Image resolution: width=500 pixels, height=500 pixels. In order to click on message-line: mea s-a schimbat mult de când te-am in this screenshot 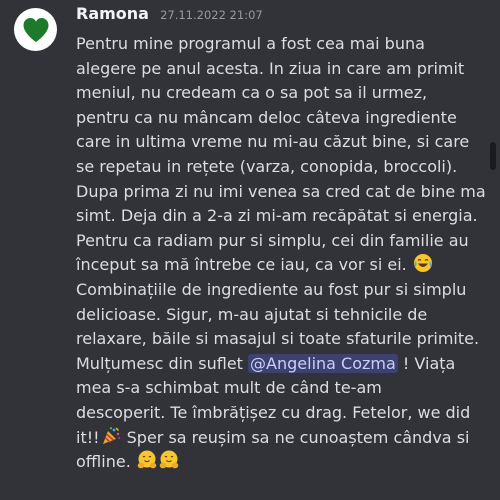, I will do `click(229, 388)`.